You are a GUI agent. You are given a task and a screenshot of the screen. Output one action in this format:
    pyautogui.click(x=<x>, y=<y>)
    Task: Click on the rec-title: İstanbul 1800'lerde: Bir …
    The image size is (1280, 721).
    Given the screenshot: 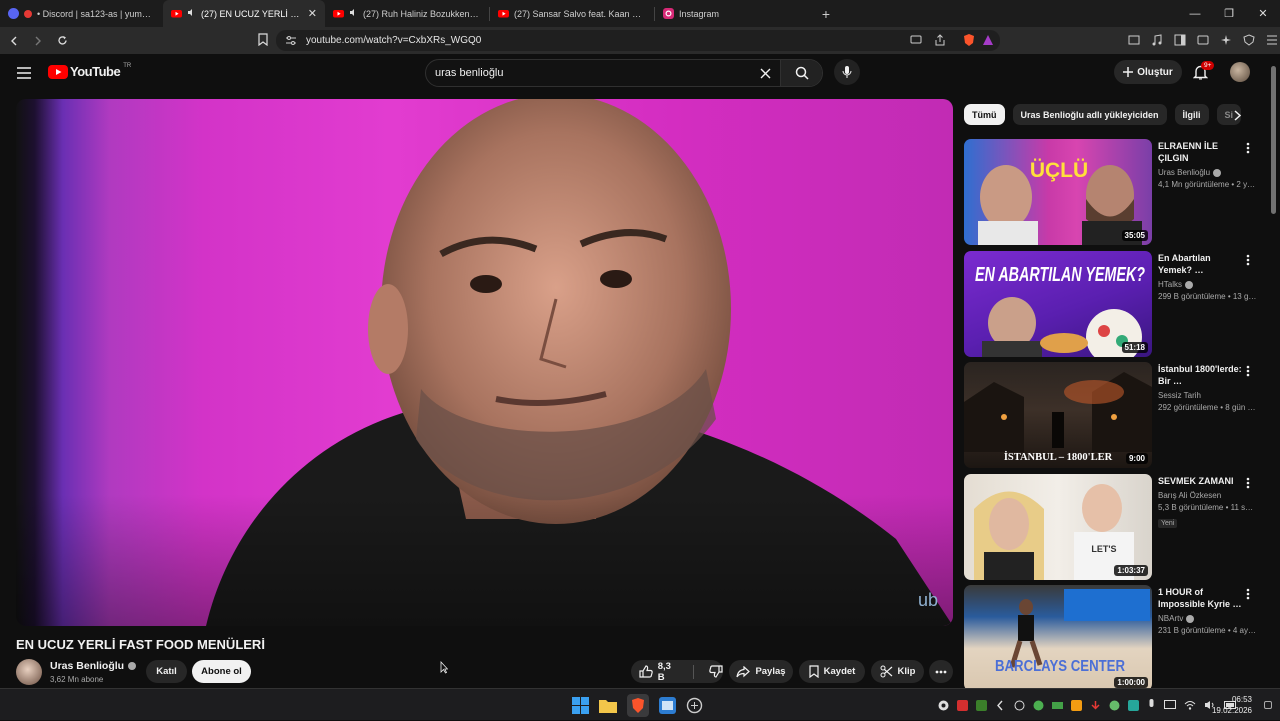 What is the action you would take?
    pyautogui.click(x=1200, y=375)
    